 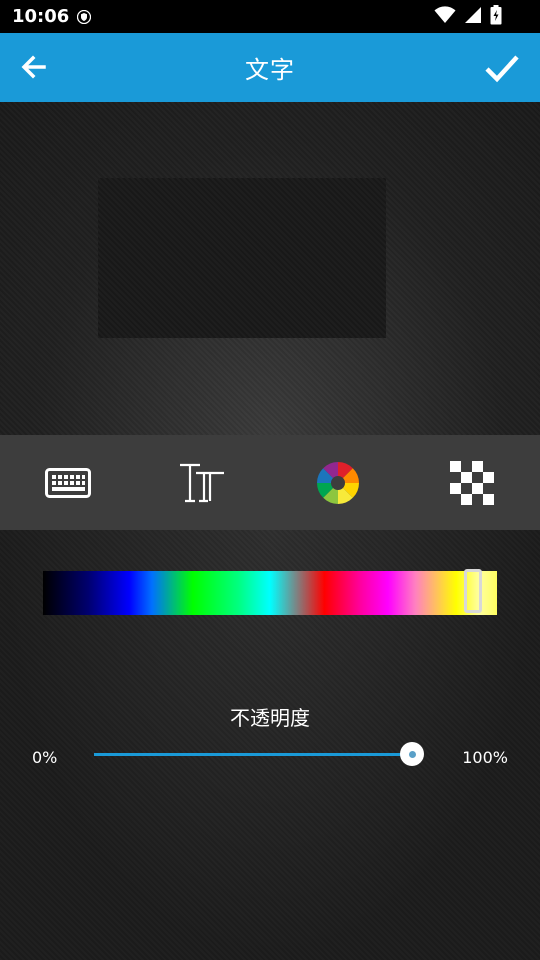 What do you see at coordinates (270, 16) in the screenshot?
I see `status-bar: 10:06` at bounding box center [270, 16].